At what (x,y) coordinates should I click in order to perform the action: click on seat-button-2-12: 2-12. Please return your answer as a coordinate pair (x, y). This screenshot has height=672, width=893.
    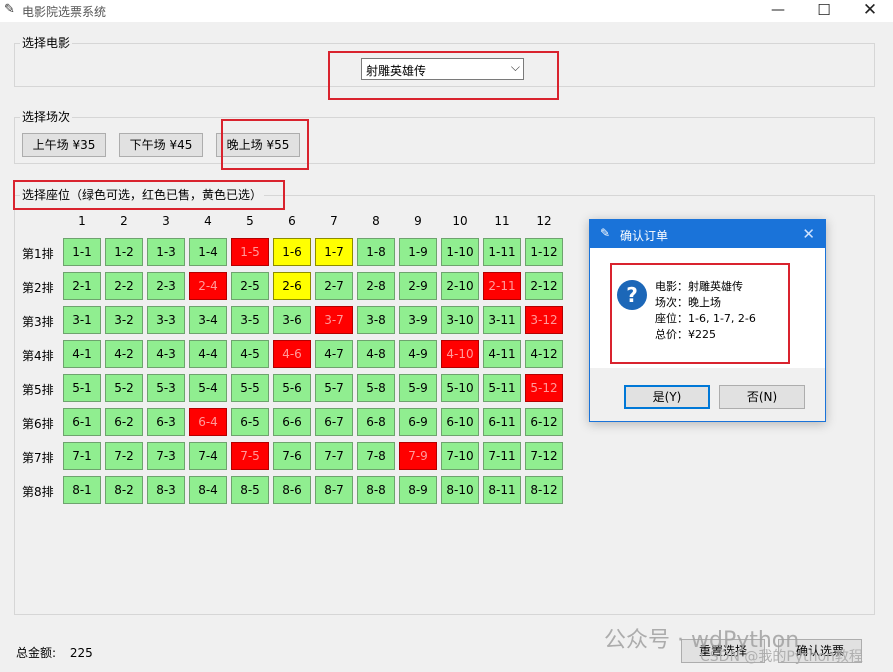
    Looking at the image, I should click on (544, 286).